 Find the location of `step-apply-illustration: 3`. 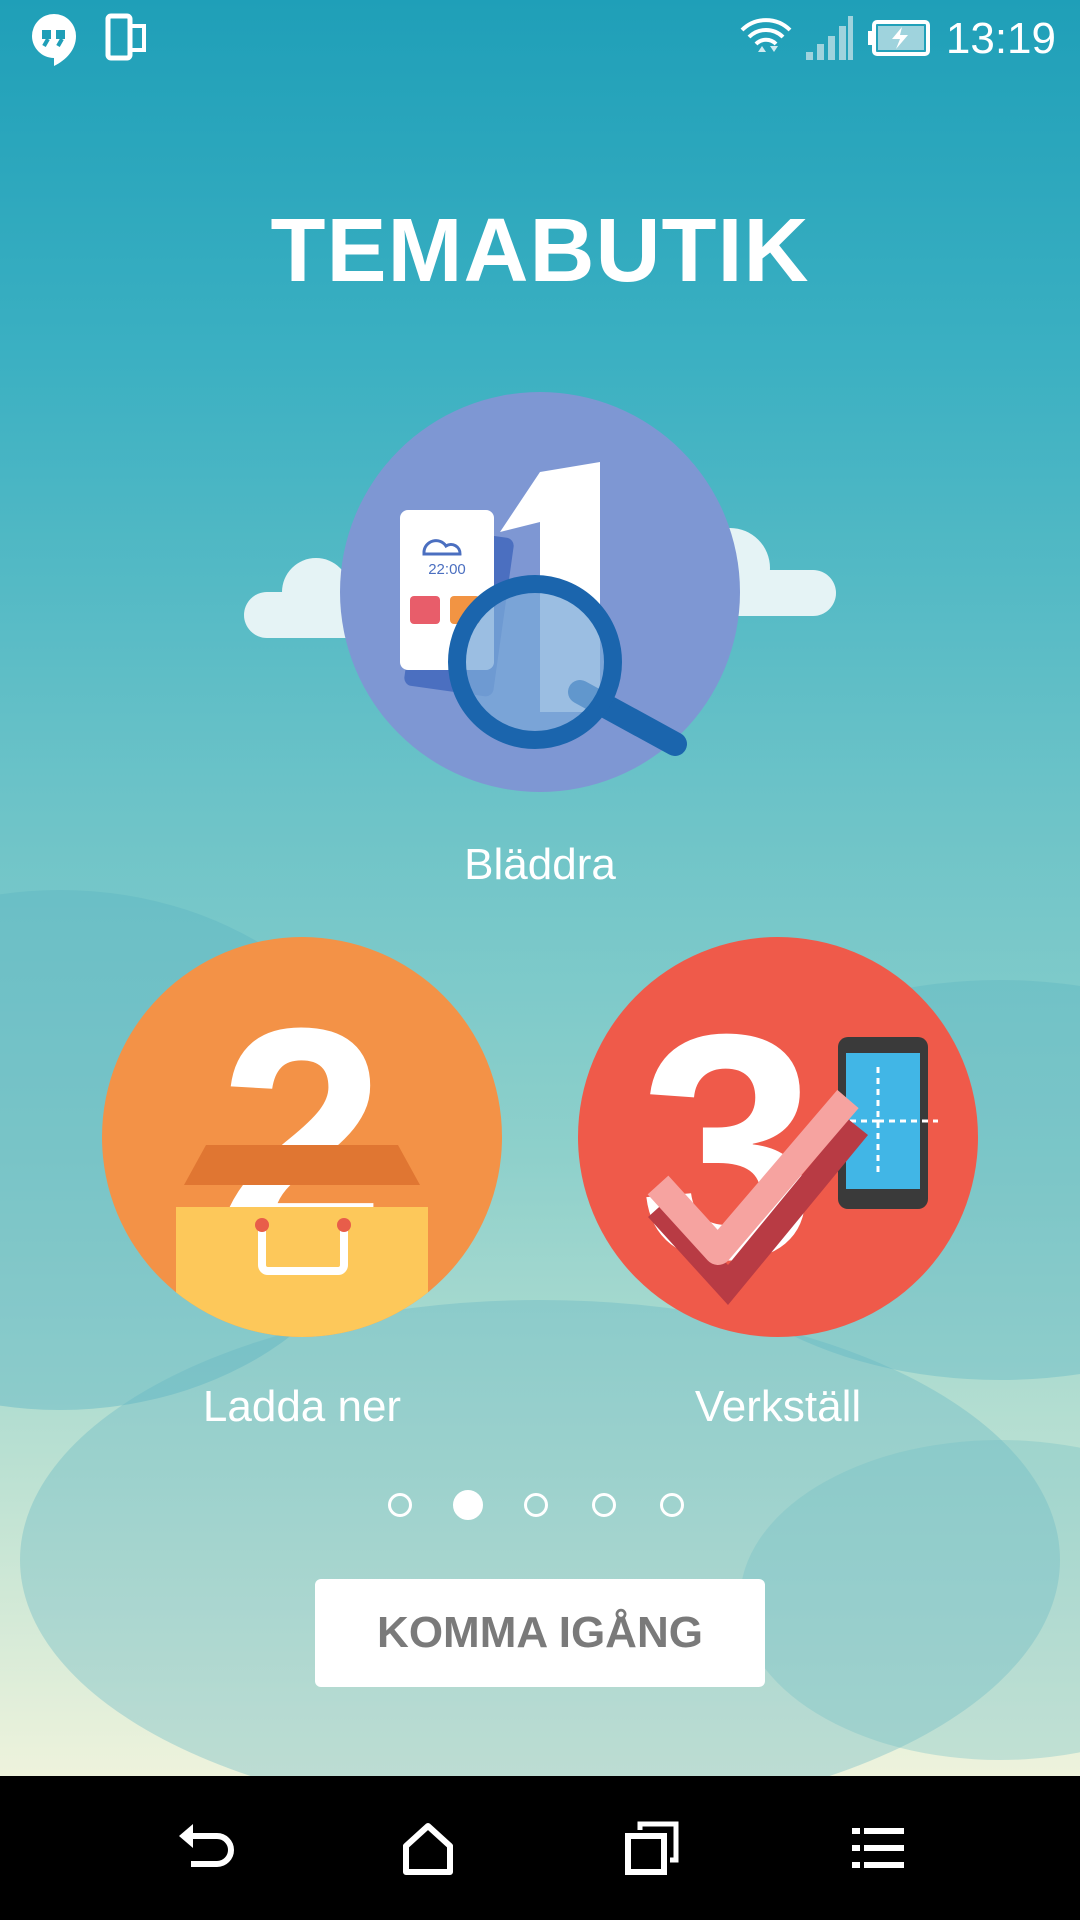

step-apply-illustration: 3 is located at coordinates (778, 1137).